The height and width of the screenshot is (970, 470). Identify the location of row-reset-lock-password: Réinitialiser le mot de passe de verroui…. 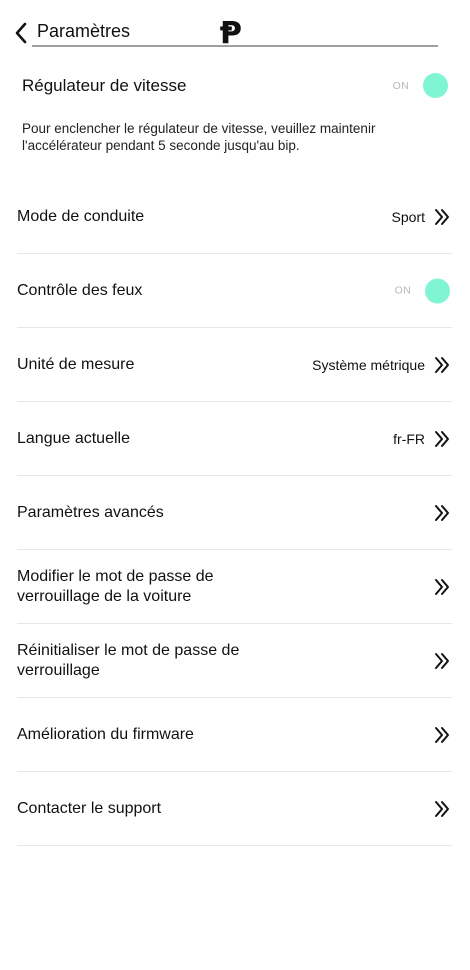
(234, 661).